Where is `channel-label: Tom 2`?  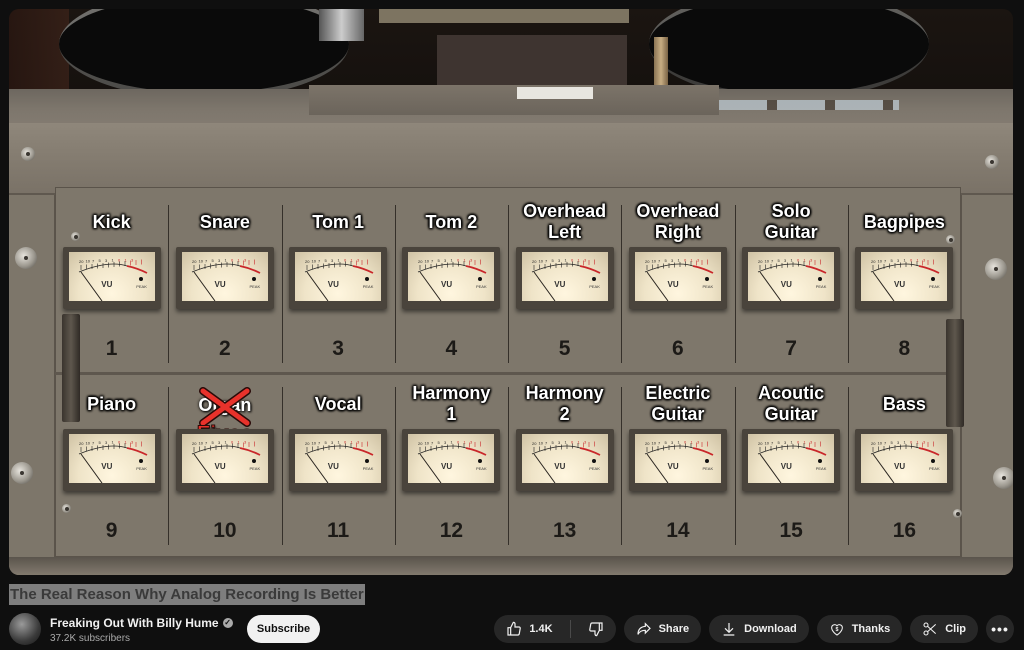 channel-label: Tom 2 is located at coordinates (451, 222).